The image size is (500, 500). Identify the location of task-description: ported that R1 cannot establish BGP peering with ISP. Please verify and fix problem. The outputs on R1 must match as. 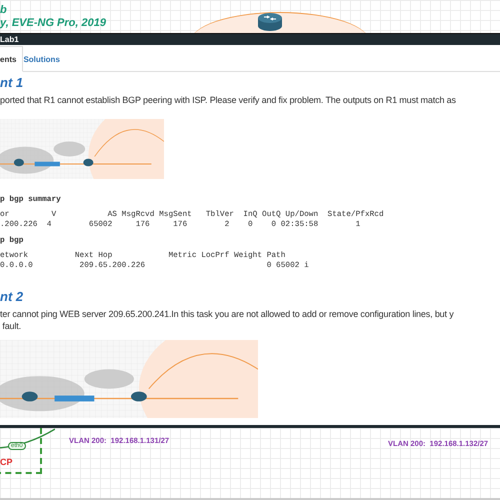
(228, 100).